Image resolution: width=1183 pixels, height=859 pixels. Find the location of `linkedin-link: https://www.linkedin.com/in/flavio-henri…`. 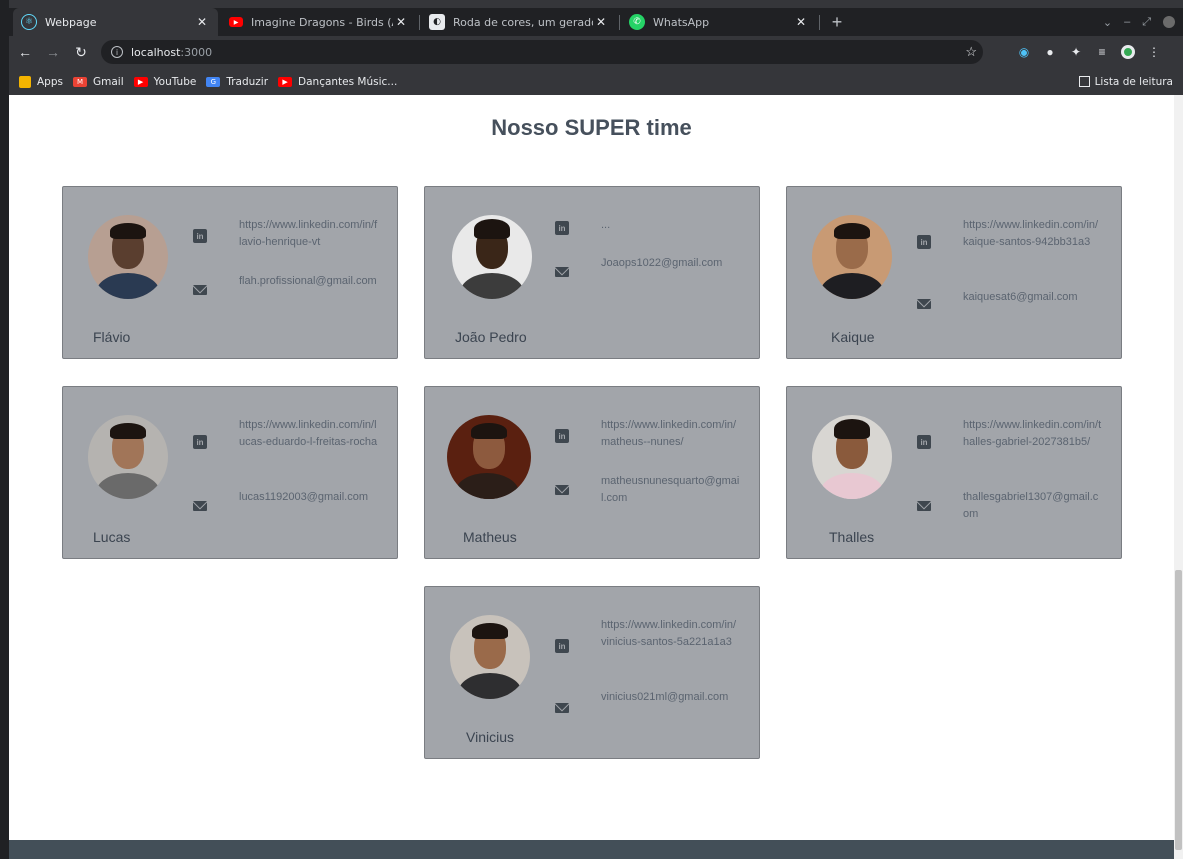

linkedin-link: https://www.linkedin.com/in/flavio-henri… is located at coordinates (309, 234).